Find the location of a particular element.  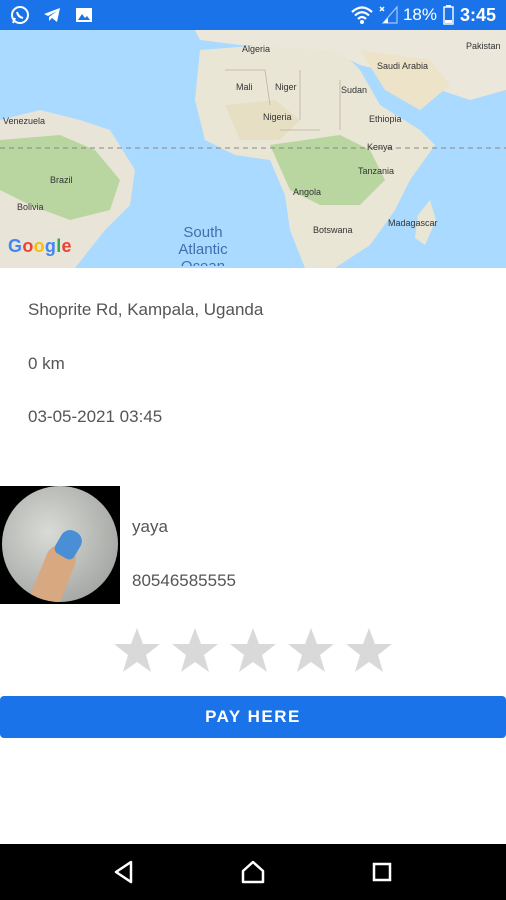

map-label-country: Niger is located at coordinates (286, 87).